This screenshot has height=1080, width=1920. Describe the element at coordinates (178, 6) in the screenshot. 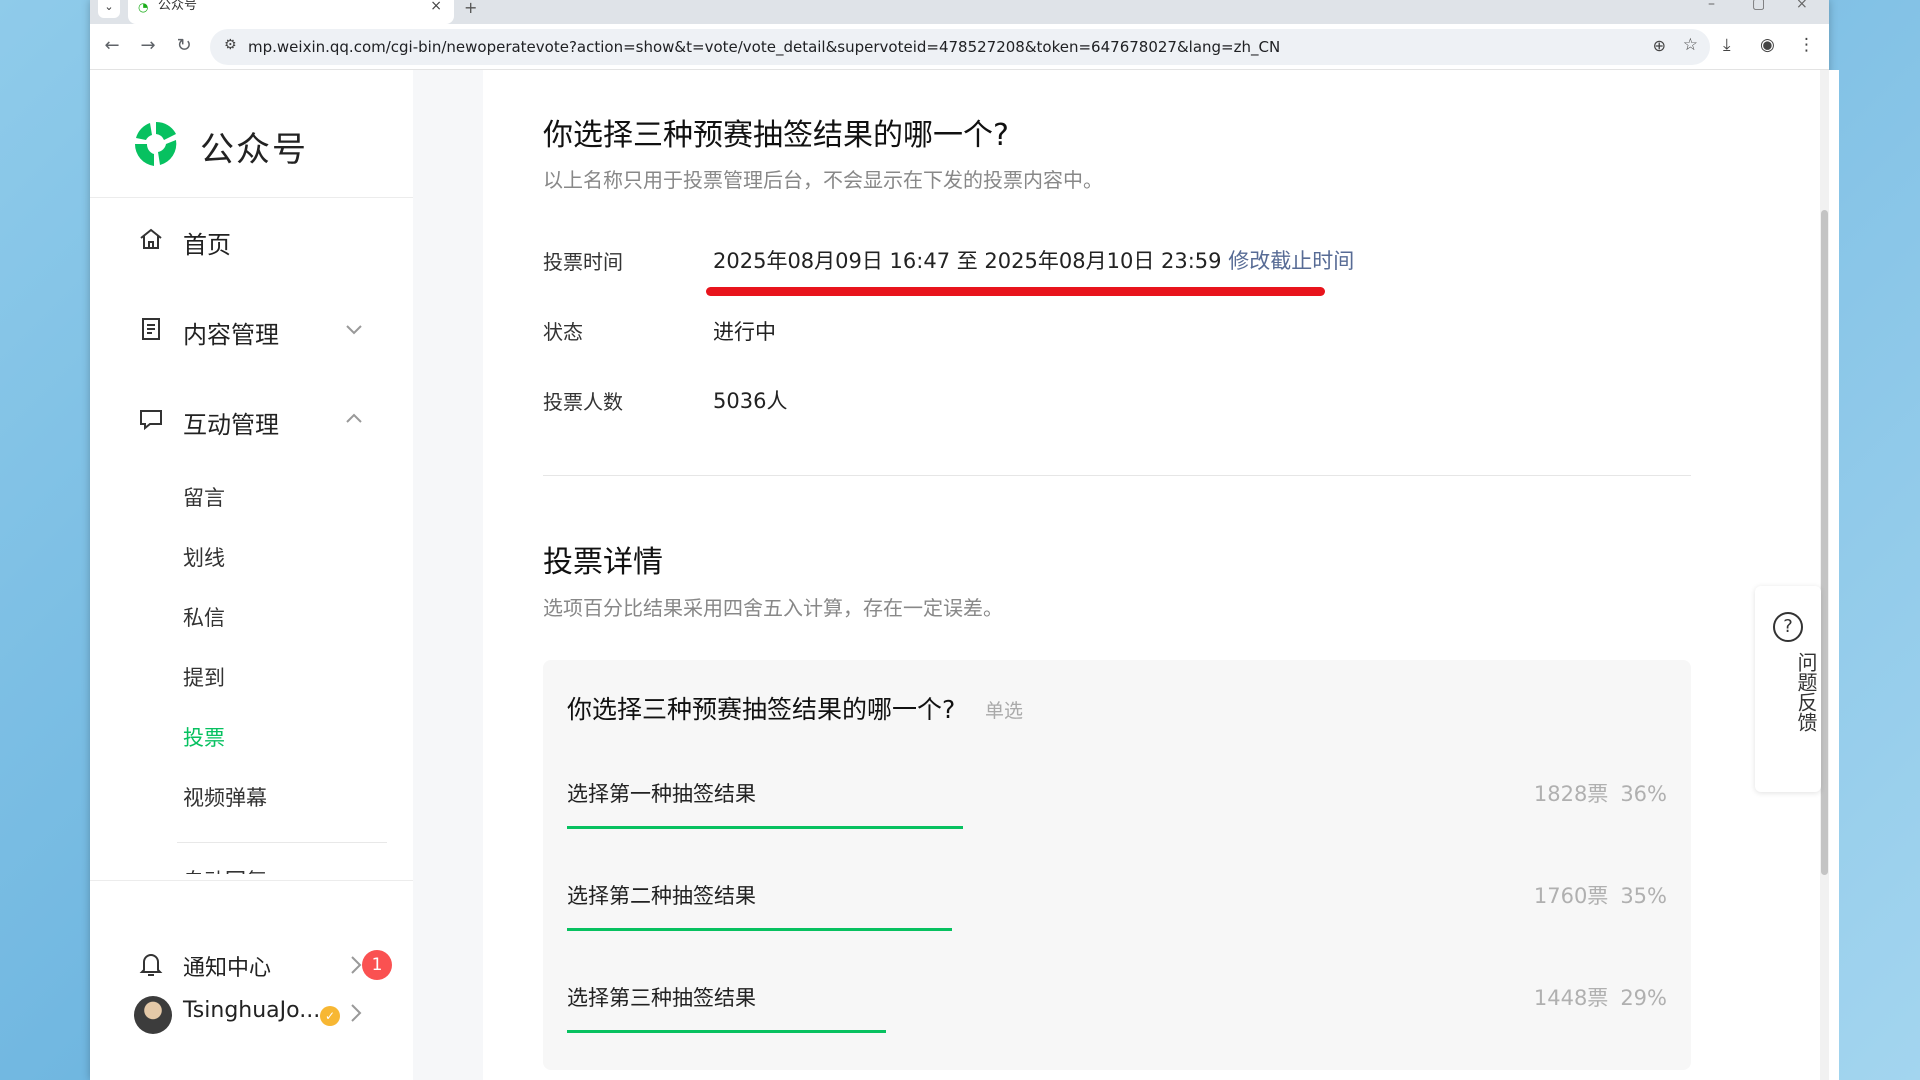

I see `tab-title: 公众号` at that location.